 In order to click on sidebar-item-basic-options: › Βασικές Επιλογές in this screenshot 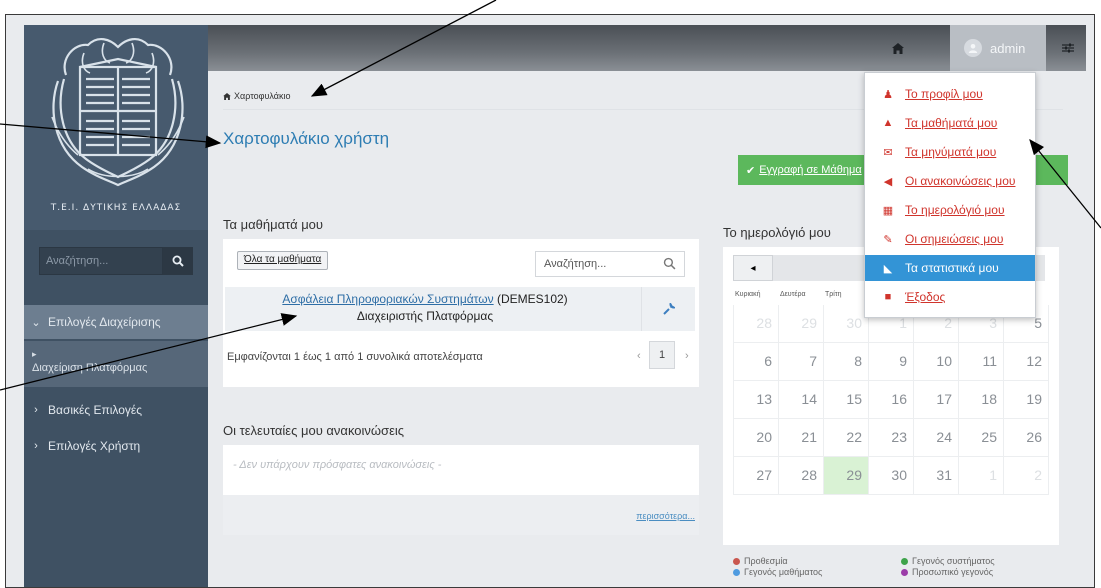, I will do `click(116, 410)`.